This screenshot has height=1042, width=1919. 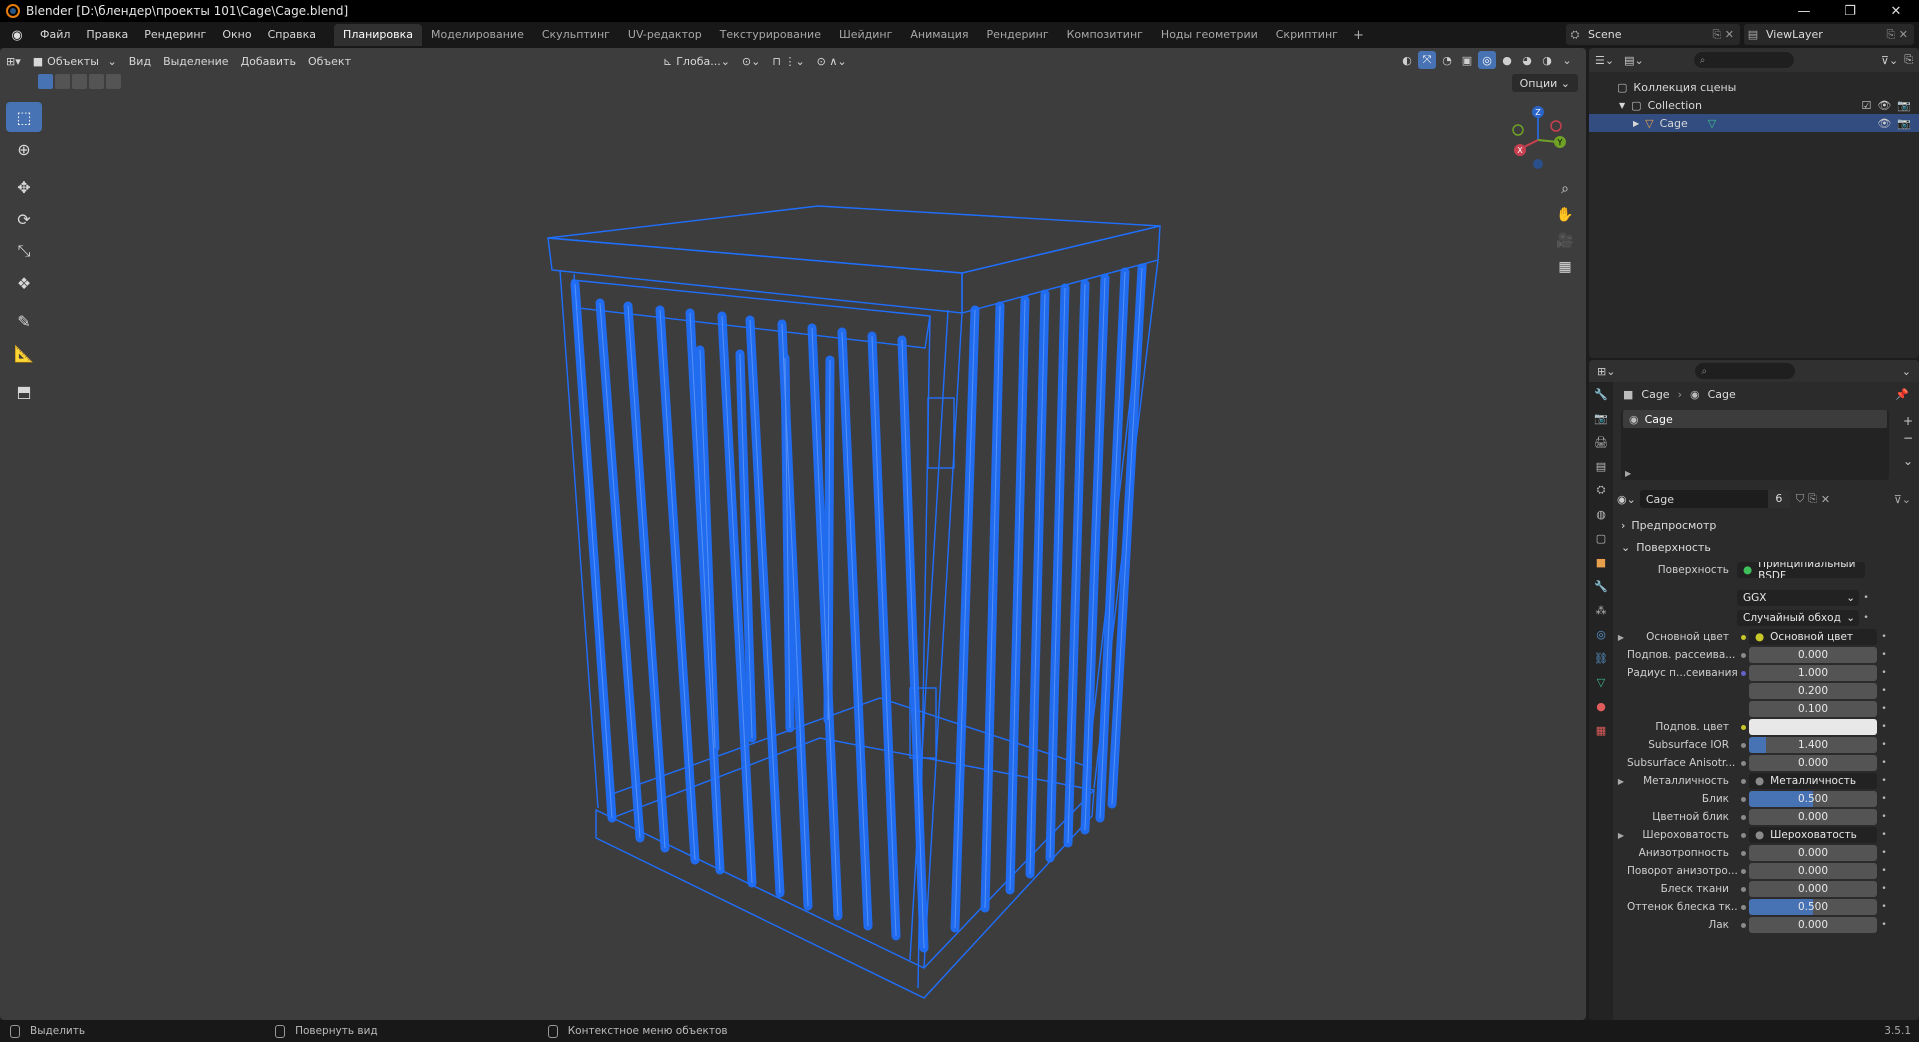 I want to click on number-field: 1.400, so click(x=1813, y=745).